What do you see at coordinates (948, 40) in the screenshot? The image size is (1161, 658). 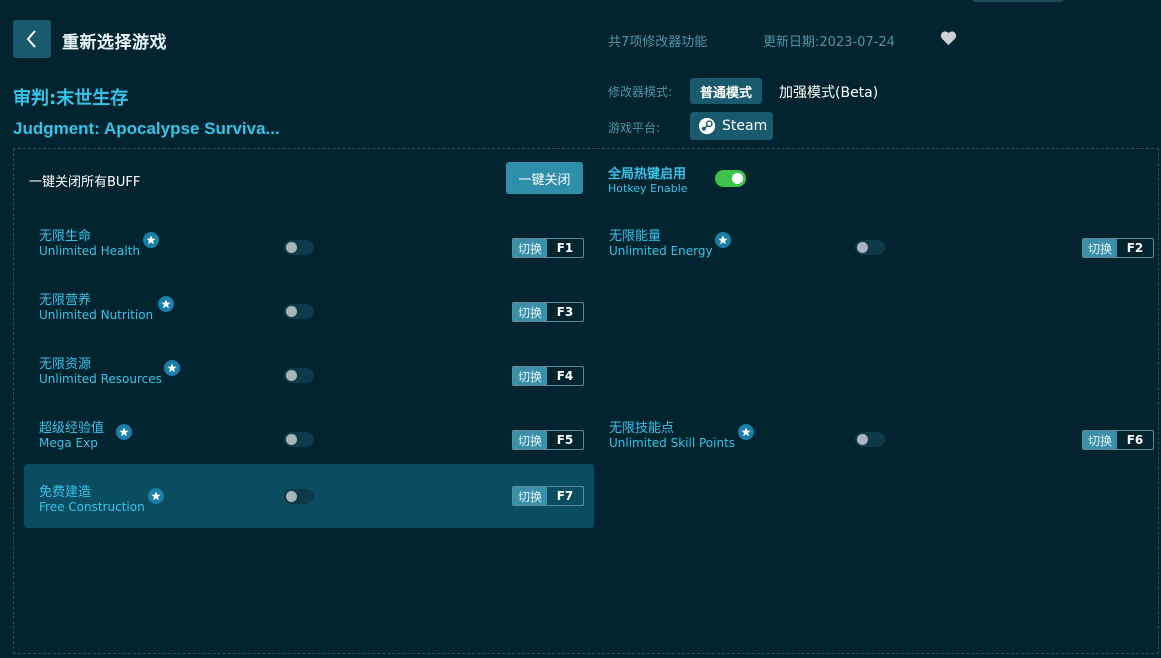 I see `heart-icon` at bounding box center [948, 40].